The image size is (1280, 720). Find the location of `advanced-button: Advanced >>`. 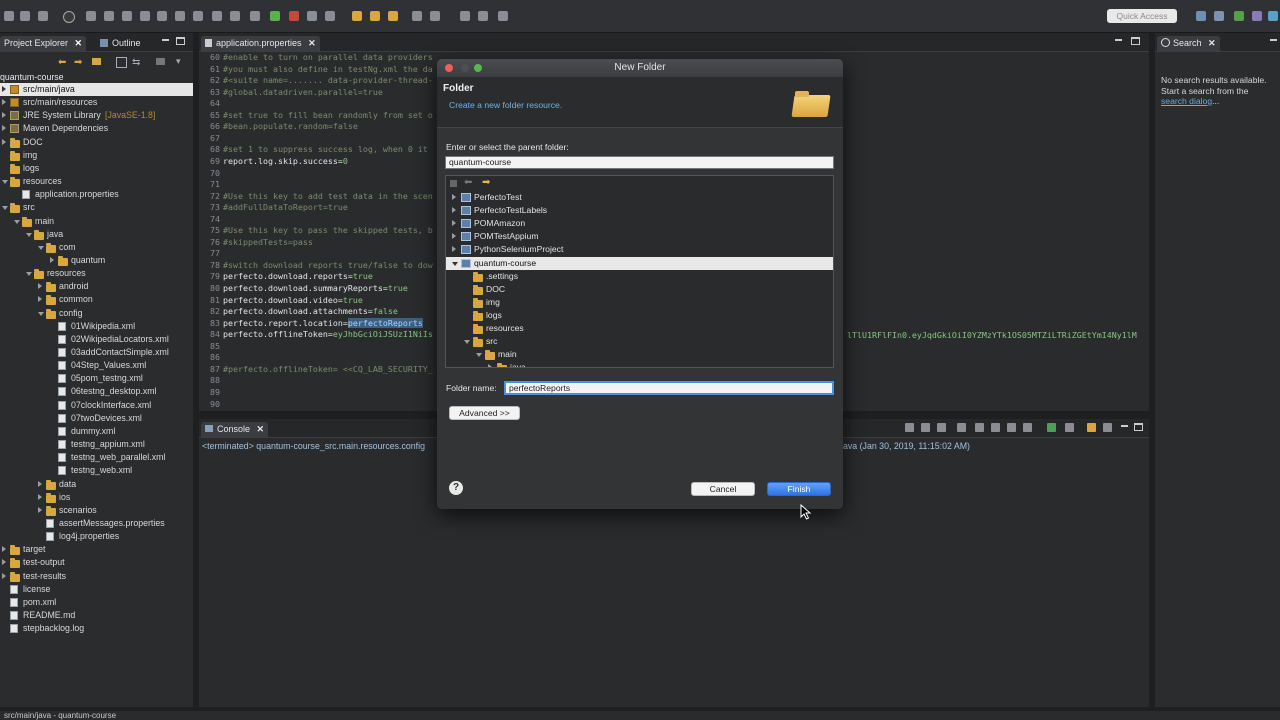

advanced-button: Advanced >> is located at coordinates (484, 413).